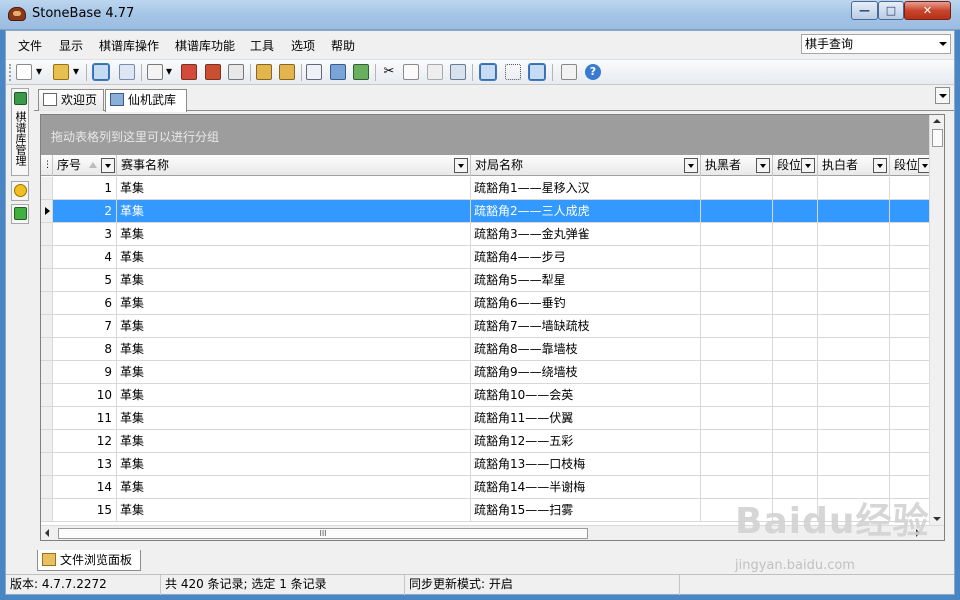 Image resolution: width=960 pixels, height=600 pixels. What do you see at coordinates (586, 188) in the screenshot?
I see `cell-game-name: 疏豁角1——星移入汉` at bounding box center [586, 188].